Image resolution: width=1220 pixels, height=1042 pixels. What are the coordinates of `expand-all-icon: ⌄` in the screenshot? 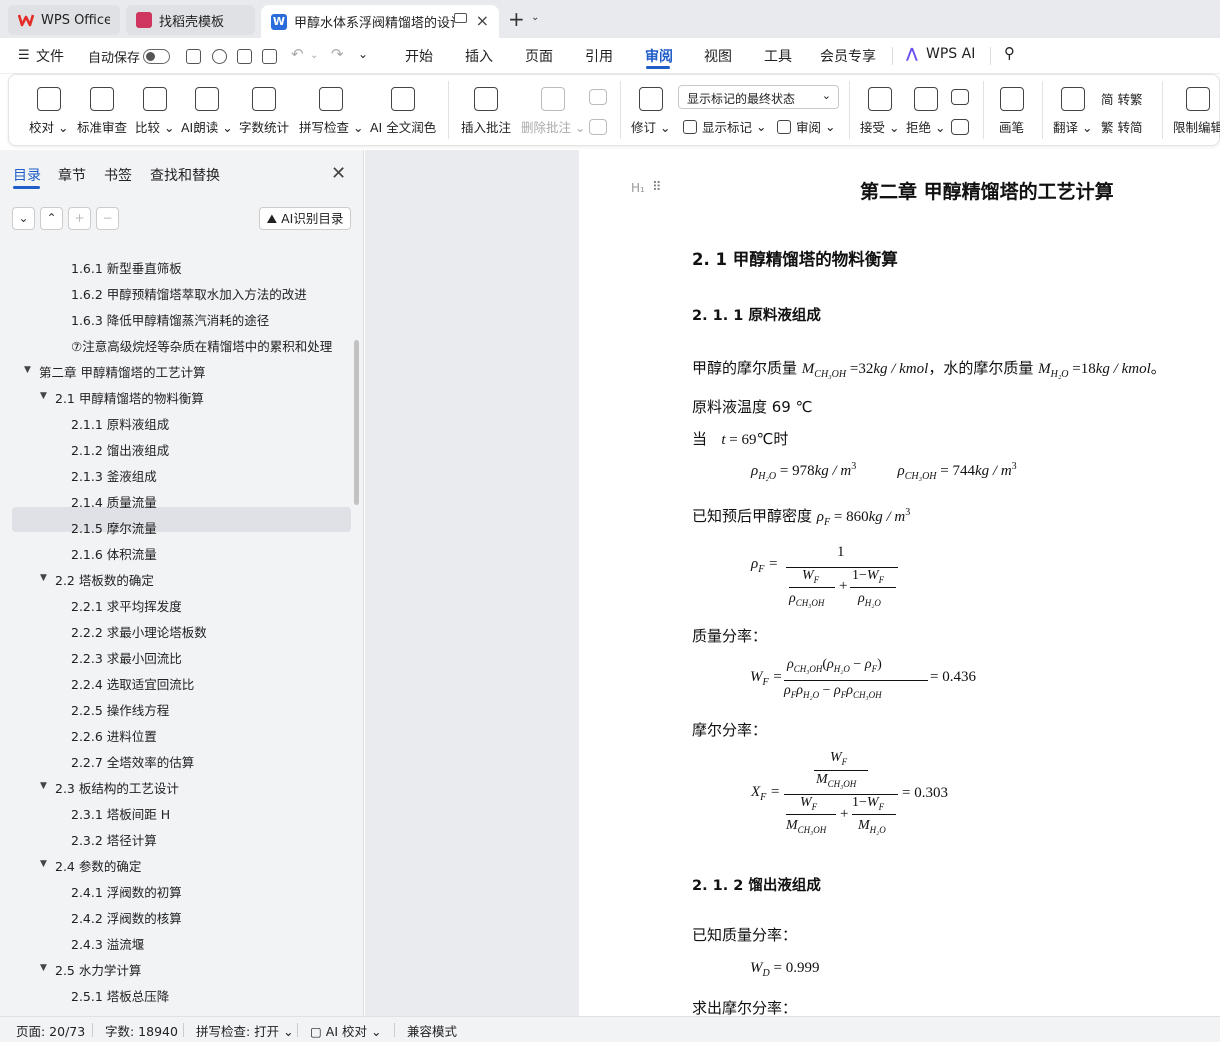 It's located at (23, 218).